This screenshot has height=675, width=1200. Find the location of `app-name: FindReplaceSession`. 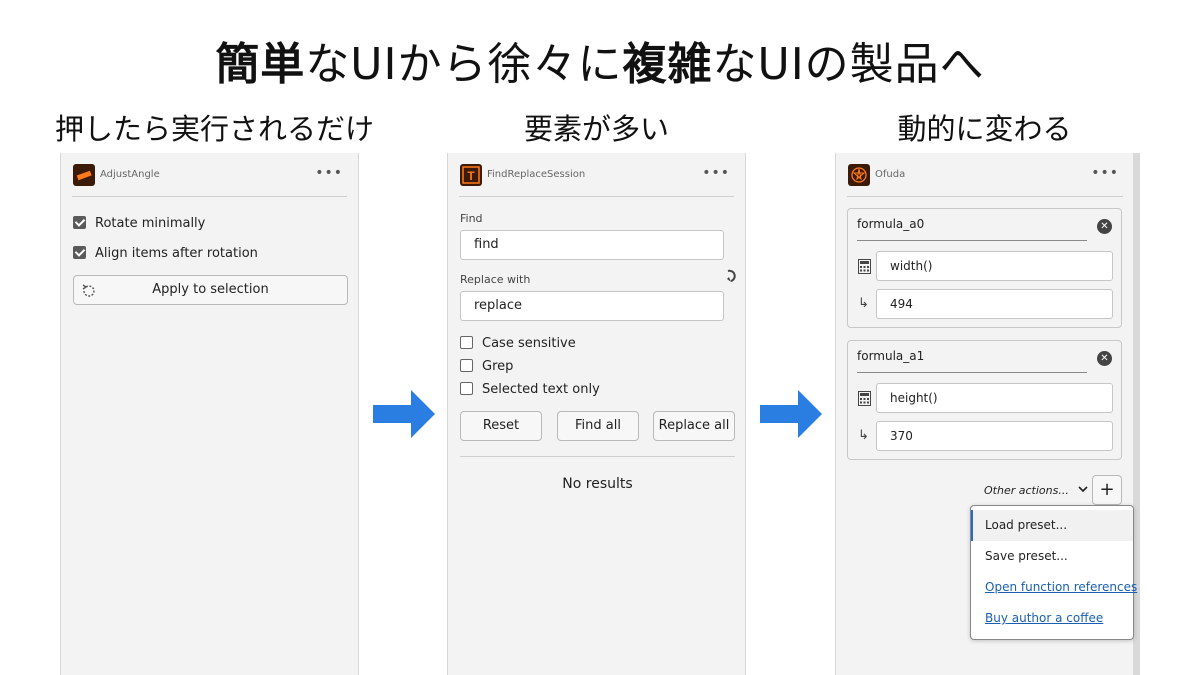

app-name: FindReplaceSession is located at coordinates (536, 174).